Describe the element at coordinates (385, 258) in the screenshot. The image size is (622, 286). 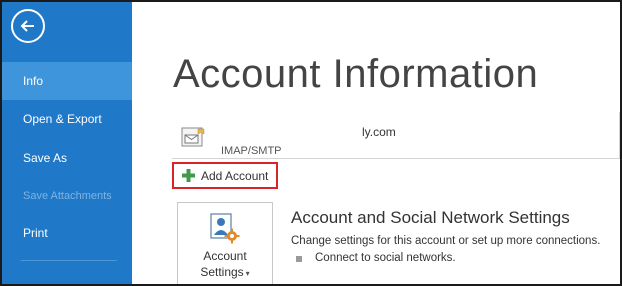
I see `connect-social-networks-link: Connect to social networks.` at that location.